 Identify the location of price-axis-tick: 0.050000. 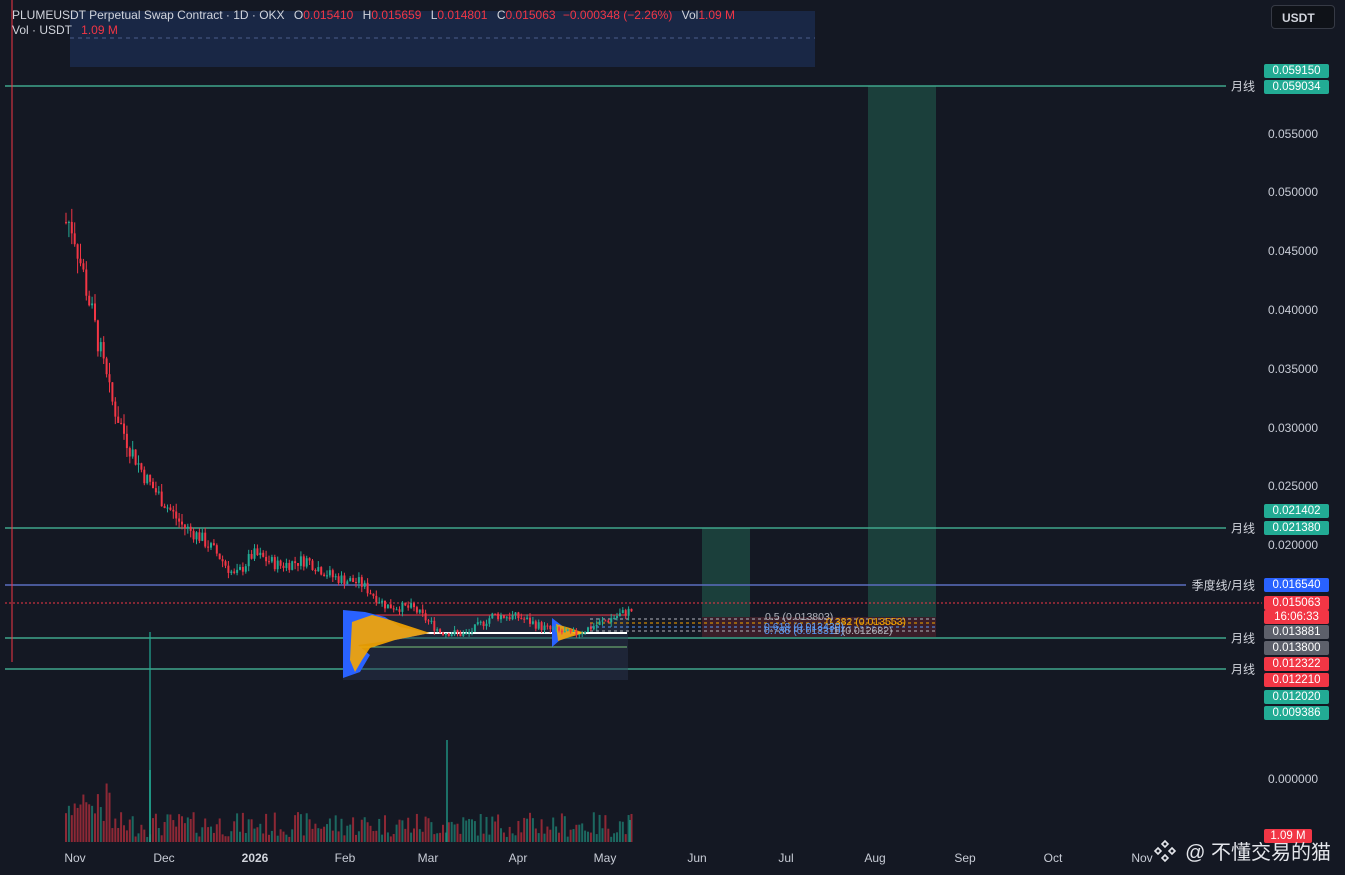
(1293, 192).